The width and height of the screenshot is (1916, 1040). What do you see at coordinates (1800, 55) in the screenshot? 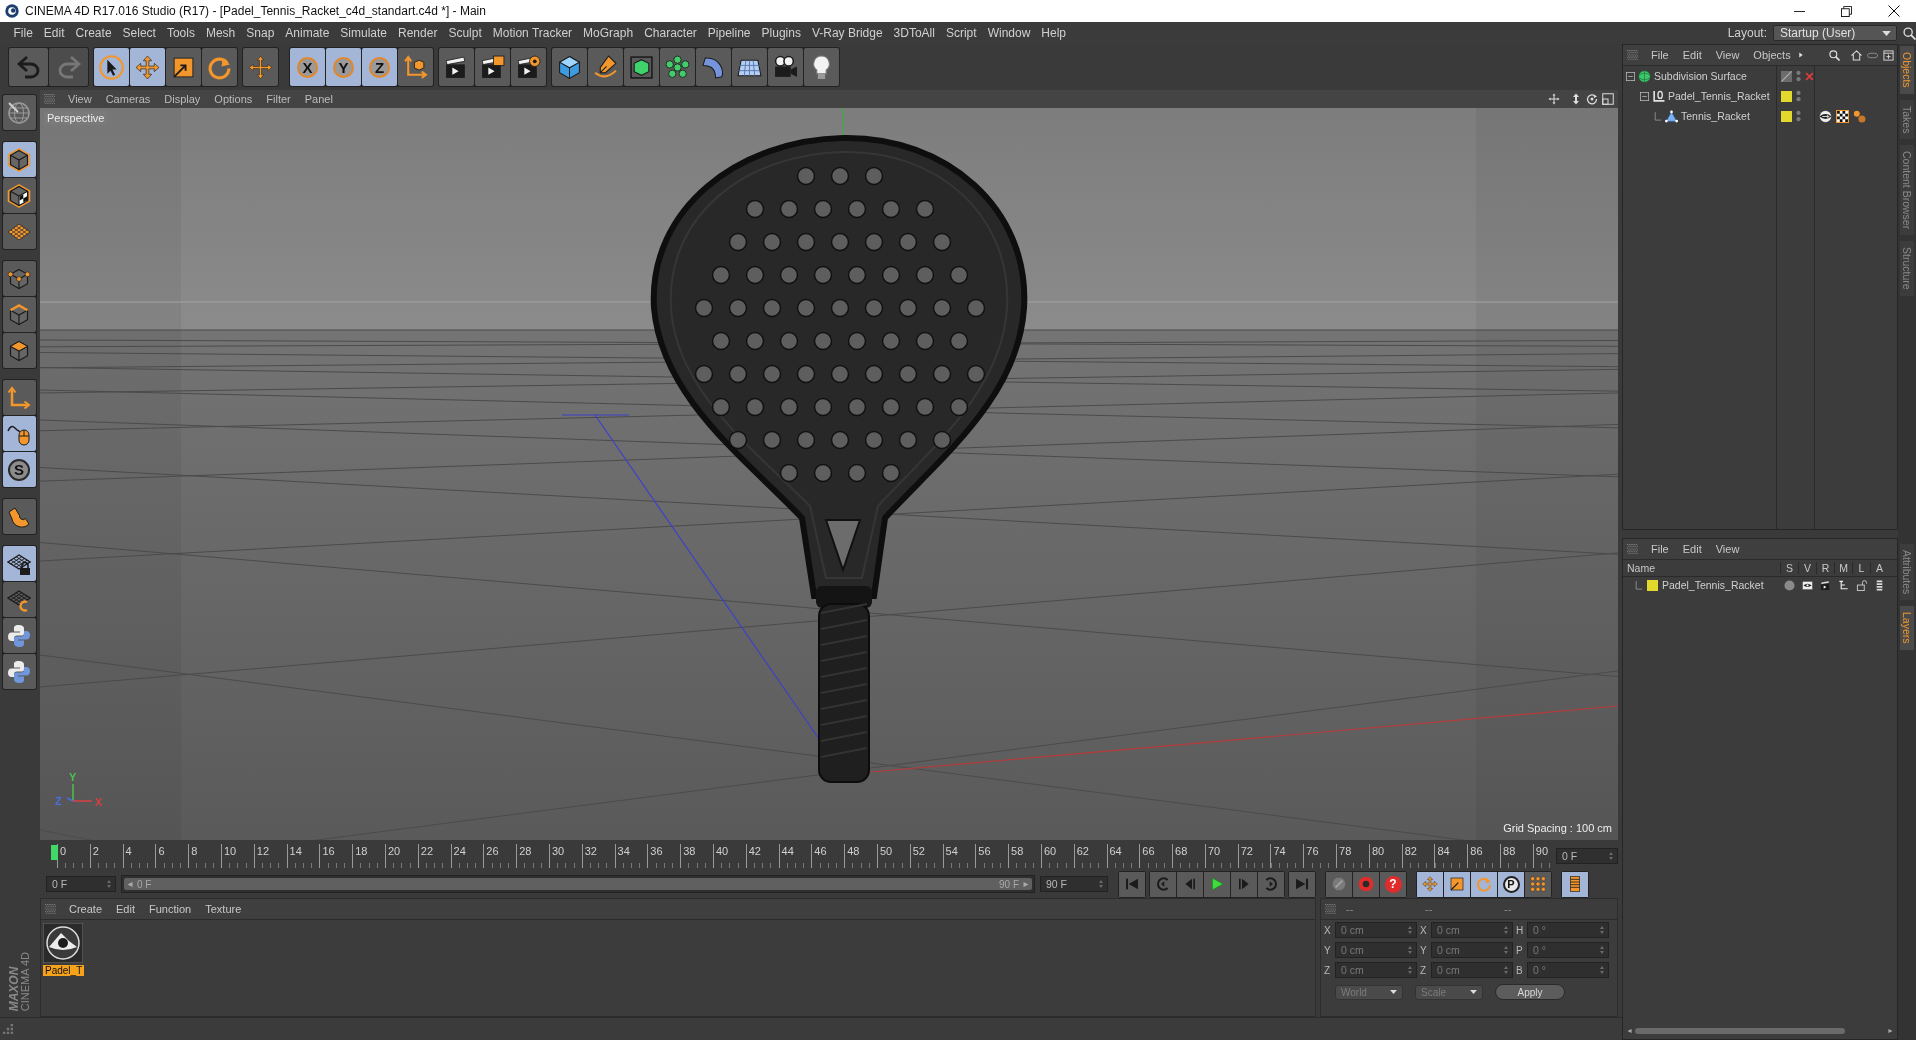
I see `more-arrow-icon` at bounding box center [1800, 55].